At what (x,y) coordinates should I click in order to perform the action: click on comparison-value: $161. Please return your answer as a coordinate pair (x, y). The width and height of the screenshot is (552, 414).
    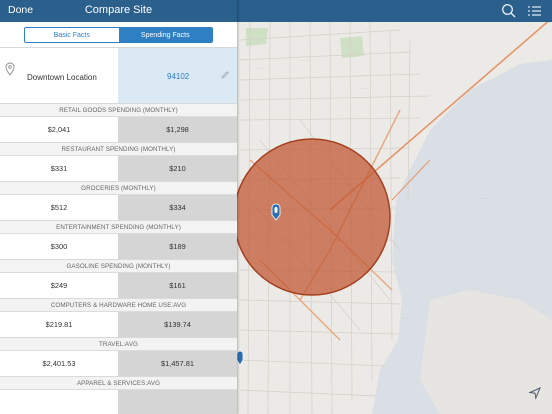
    Looking at the image, I should click on (177, 285).